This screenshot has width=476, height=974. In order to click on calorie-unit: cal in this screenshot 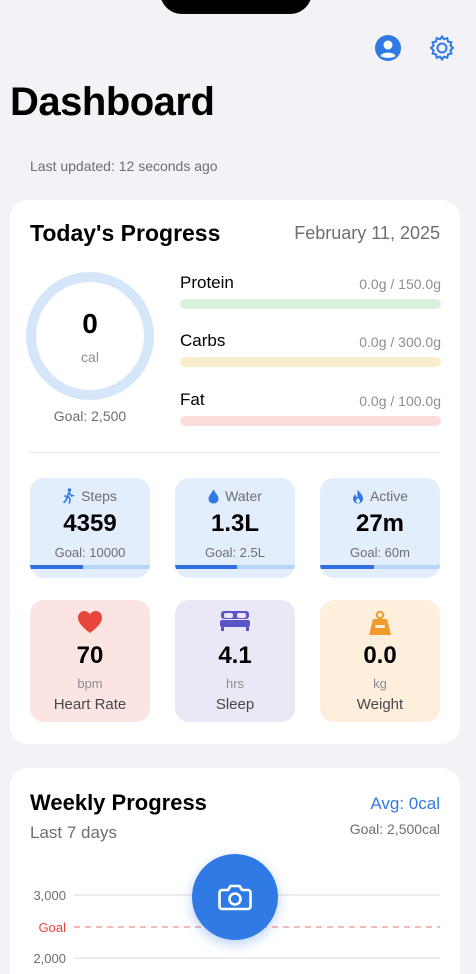, I will do `click(90, 357)`.